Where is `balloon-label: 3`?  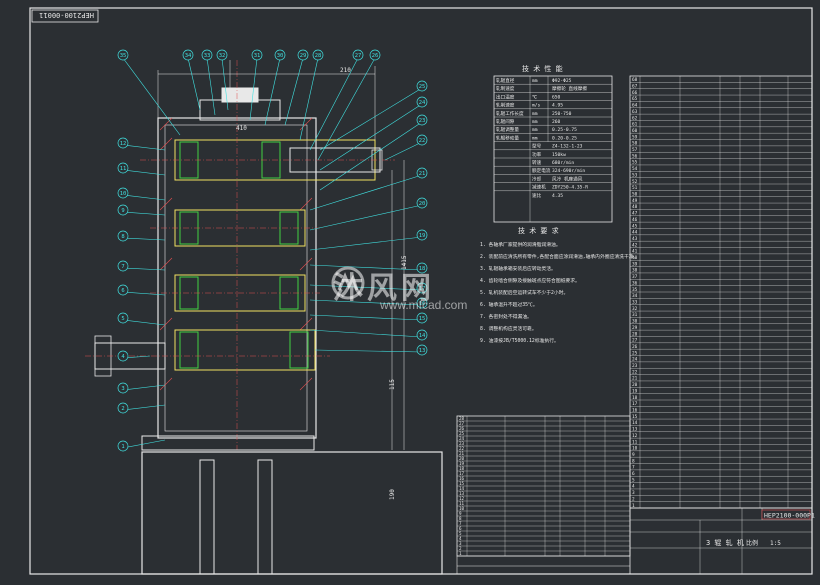
balloon-label: 3 is located at coordinates (122, 389).